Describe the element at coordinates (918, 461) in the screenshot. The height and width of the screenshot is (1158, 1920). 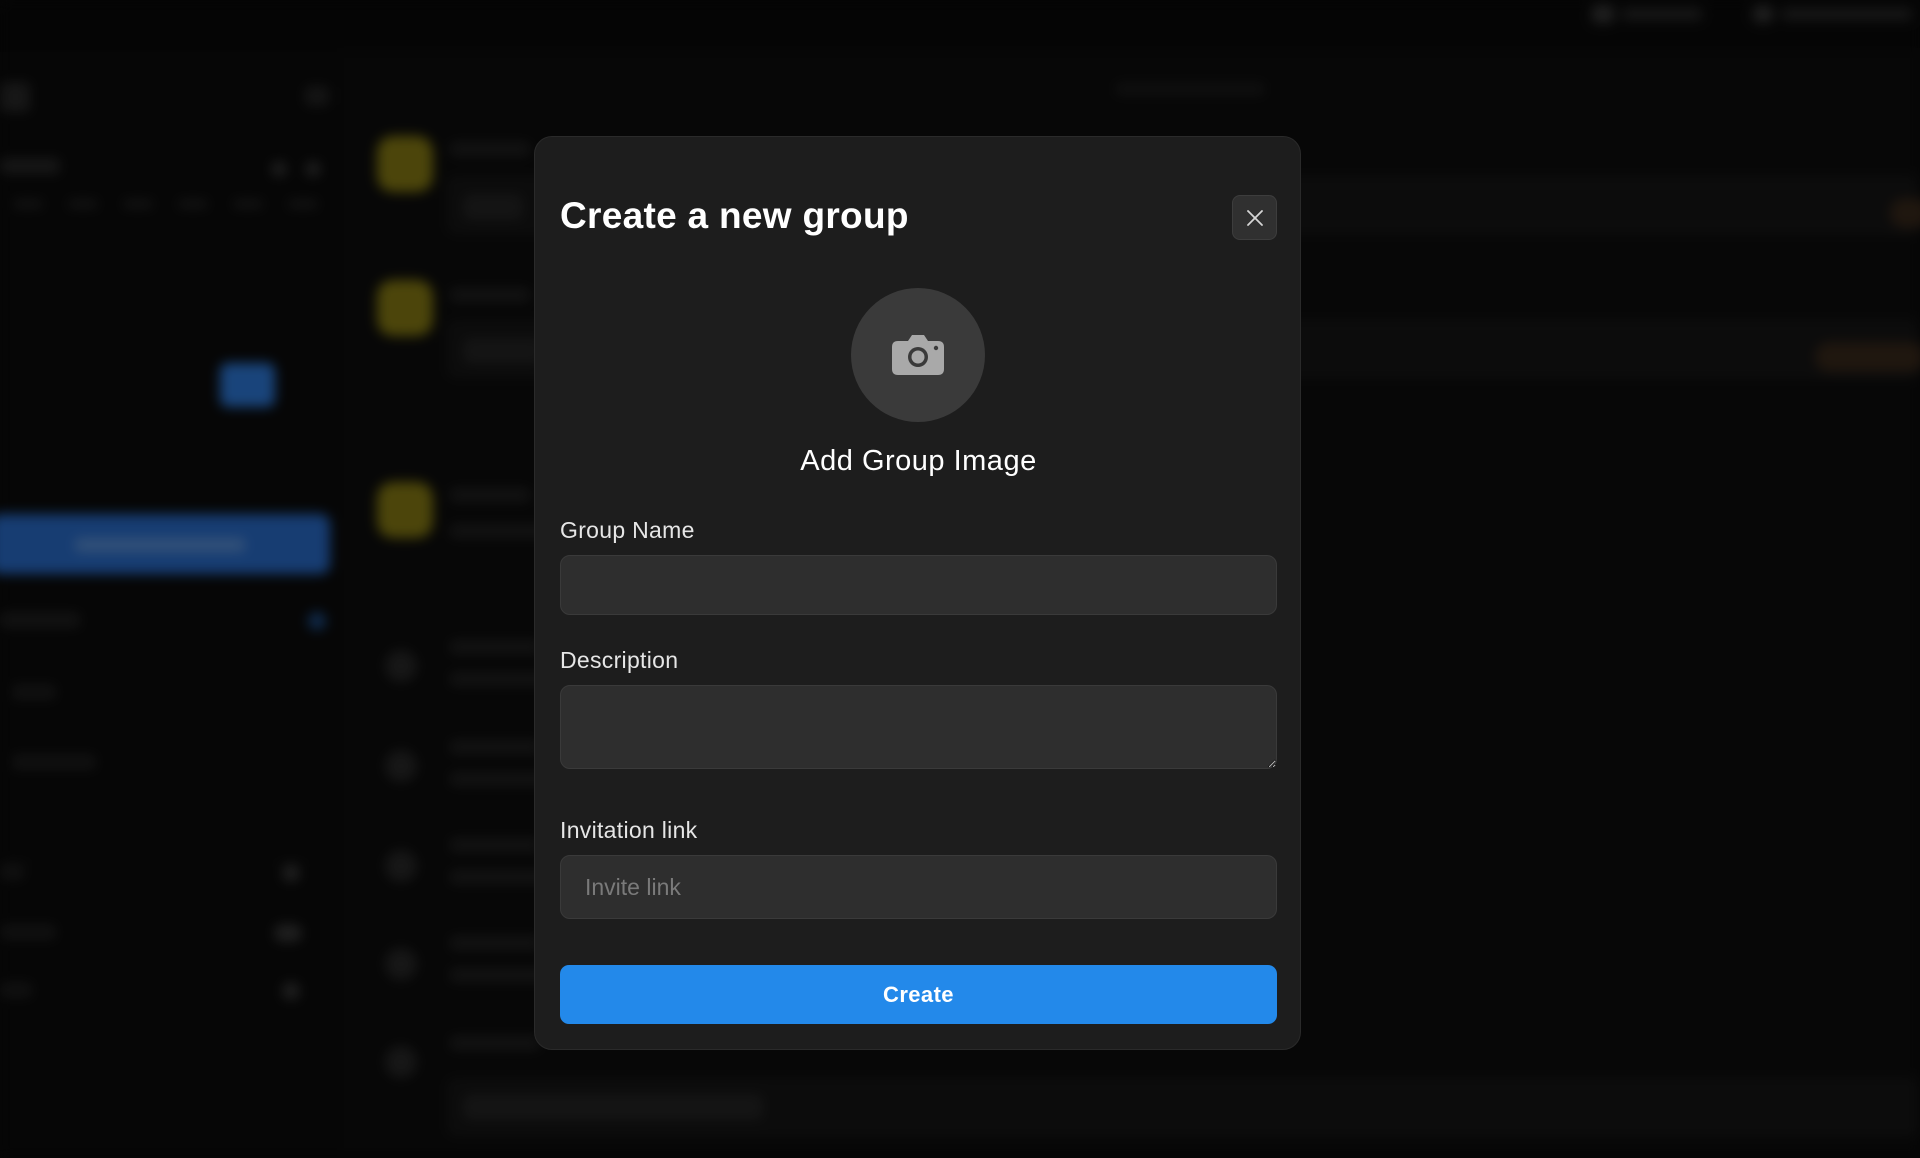
I see `add-group-image-label: Add Group Image` at that location.